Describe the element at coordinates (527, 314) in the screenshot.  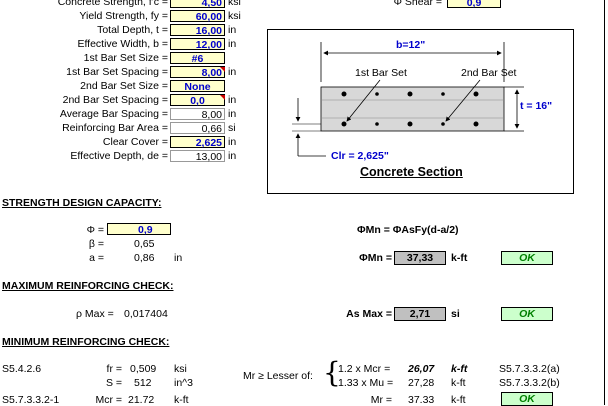
I see `as-max-status-badge: OK` at that location.